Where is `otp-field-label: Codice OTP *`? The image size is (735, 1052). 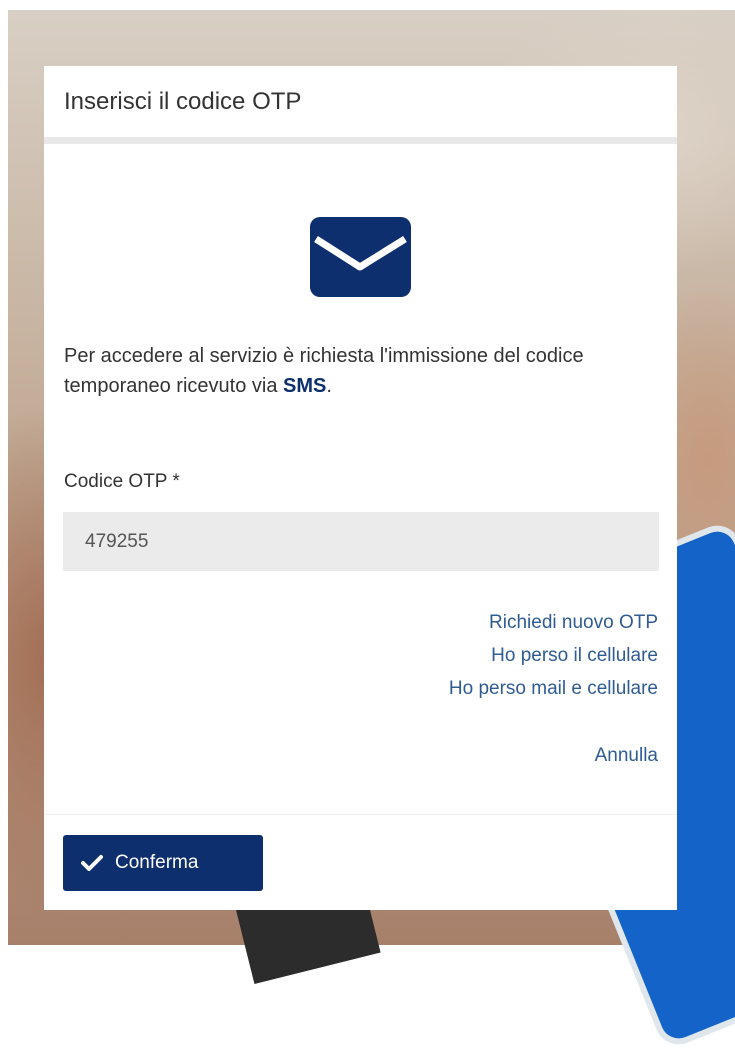 otp-field-label: Codice OTP * is located at coordinates (122, 481).